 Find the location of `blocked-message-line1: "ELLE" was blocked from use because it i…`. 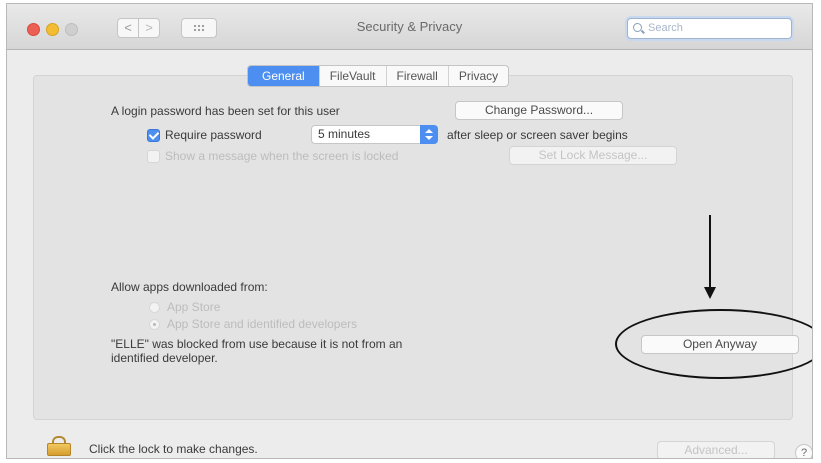

blocked-message-line1: "ELLE" was blocked from use because it i… is located at coordinates (257, 344).